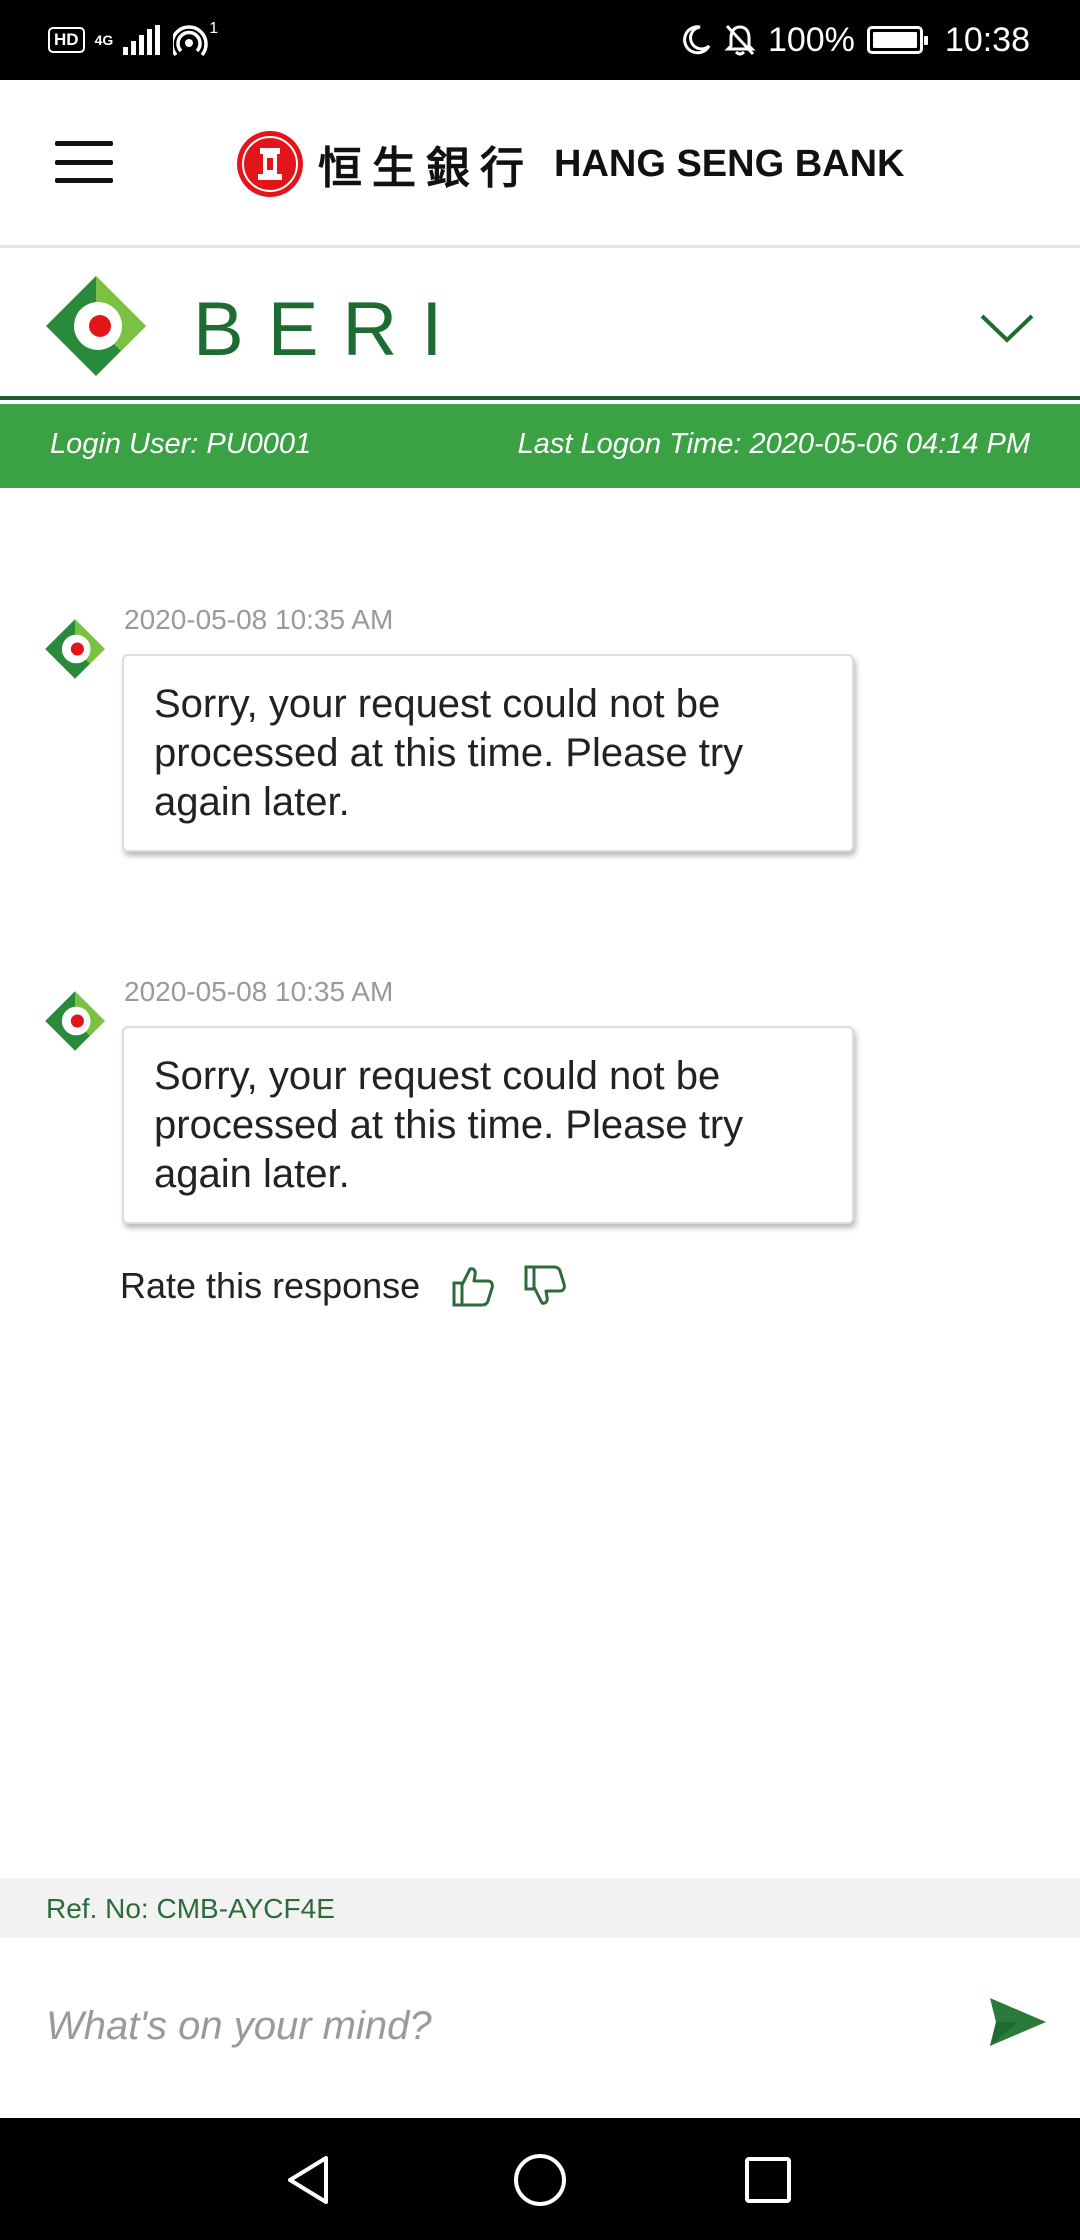 The image size is (1080, 2240). Describe the element at coordinates (66, 40) in the screenshot. I see `hd-badge: HD` at that location.